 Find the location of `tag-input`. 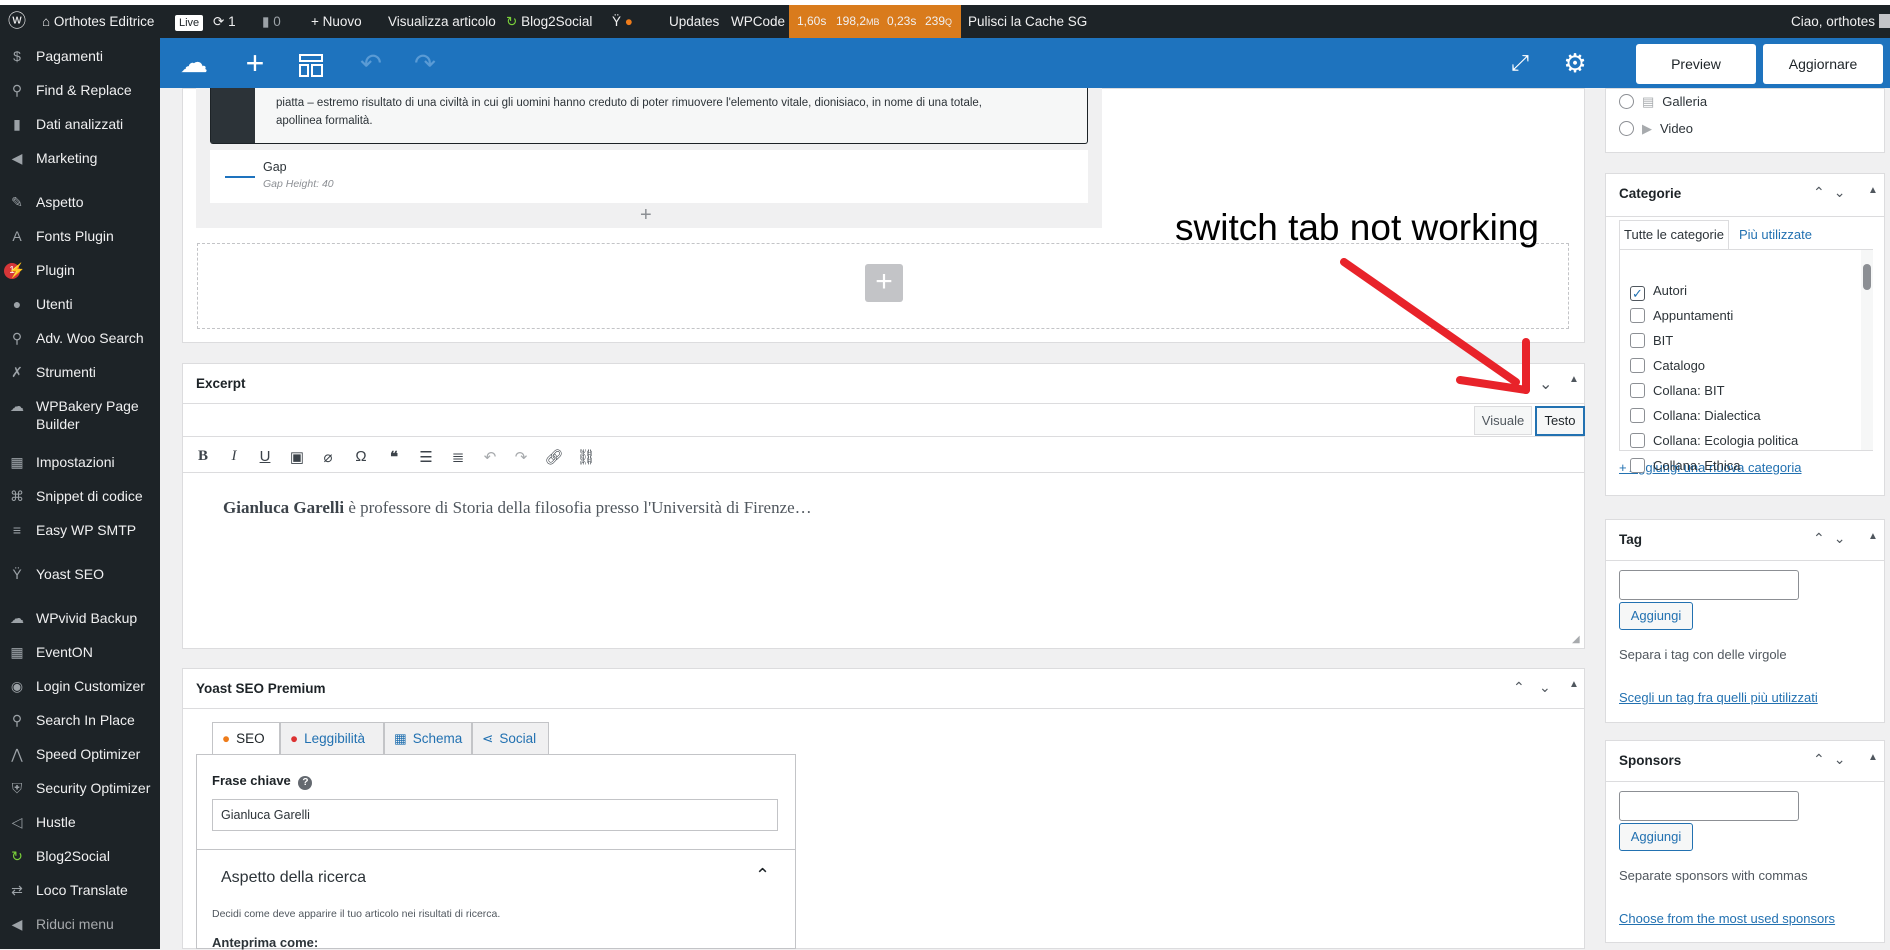

tag-input is located at coordinates (1709, 585).